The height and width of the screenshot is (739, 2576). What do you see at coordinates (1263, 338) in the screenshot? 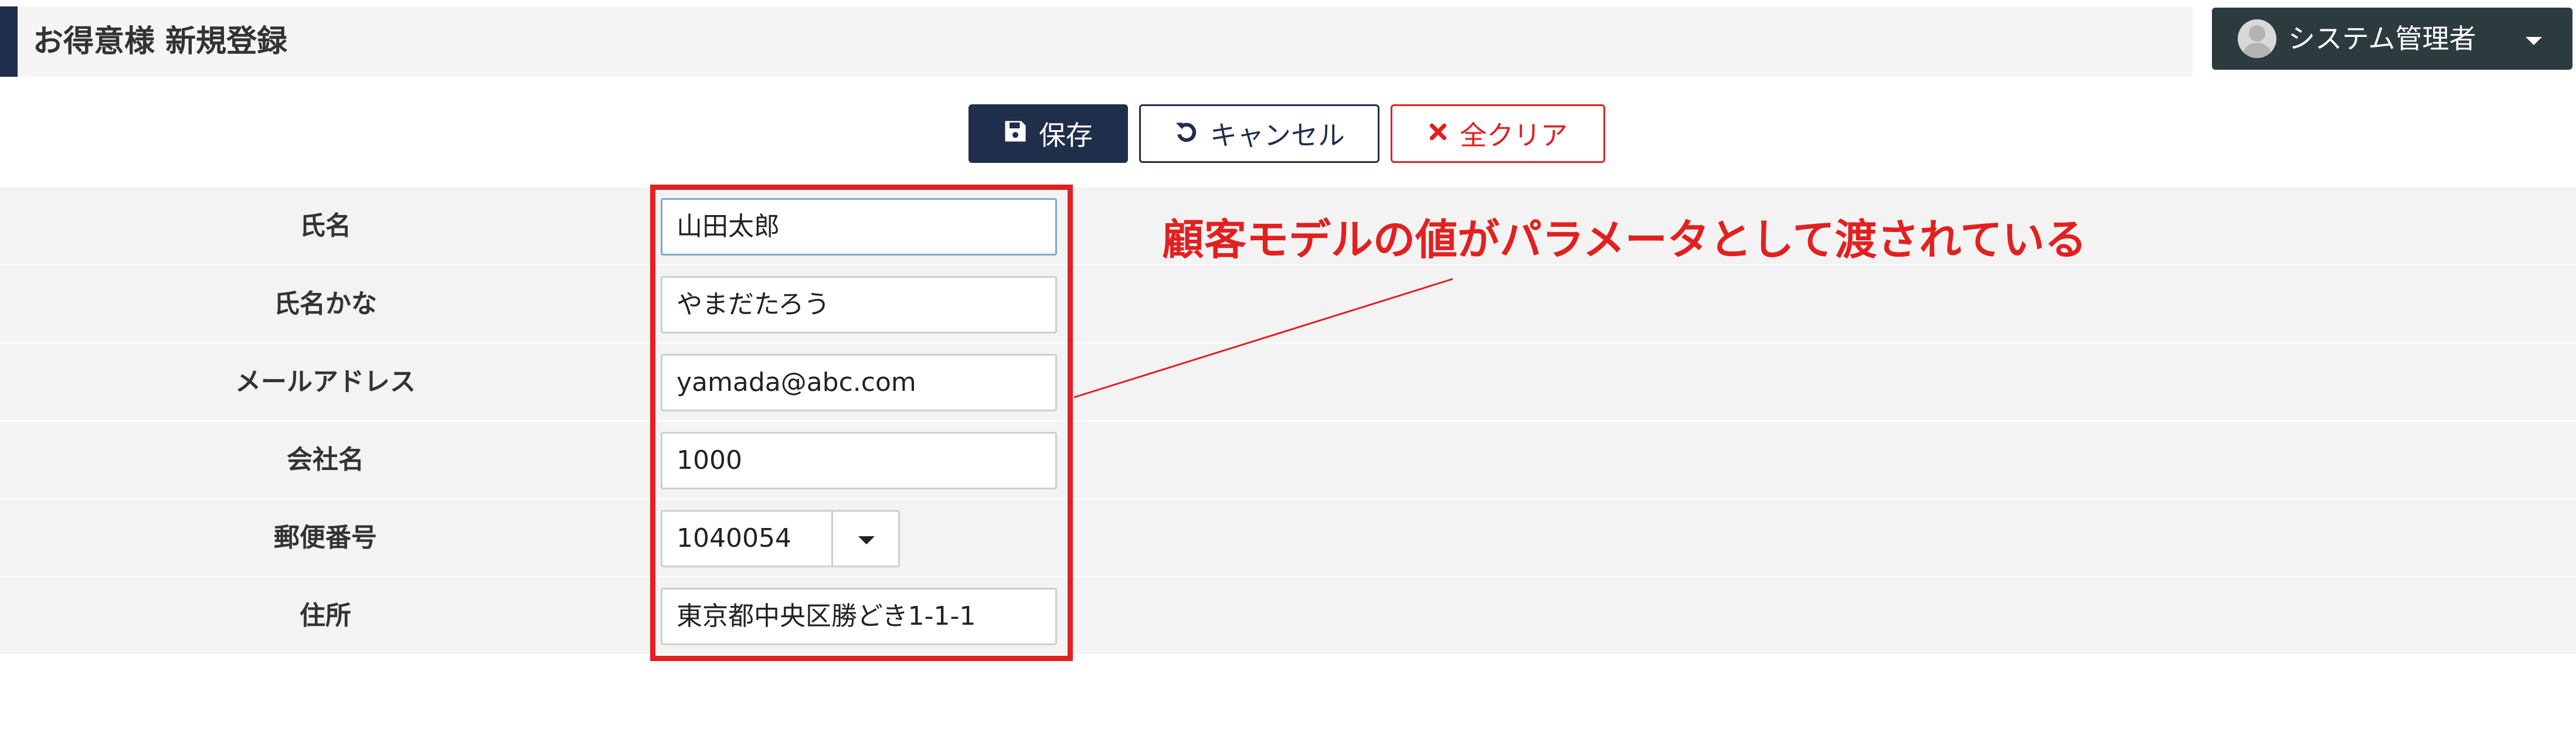
I see `annotation-line` at bounding box center [1263, 338].